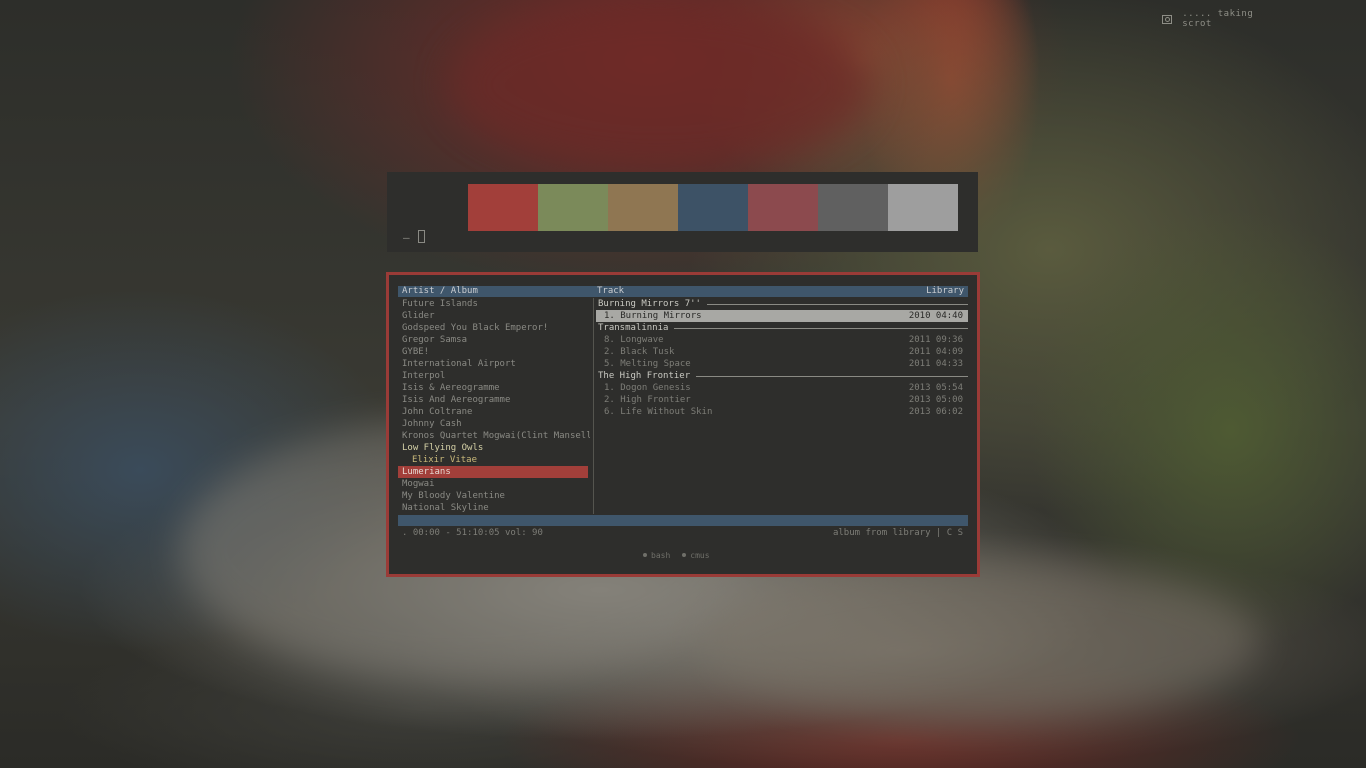 This screenshot has height=768, width=1366. Describe the element at coordinates (700, 555) in the screenshot. I see `tab-label: cmus` at that location.